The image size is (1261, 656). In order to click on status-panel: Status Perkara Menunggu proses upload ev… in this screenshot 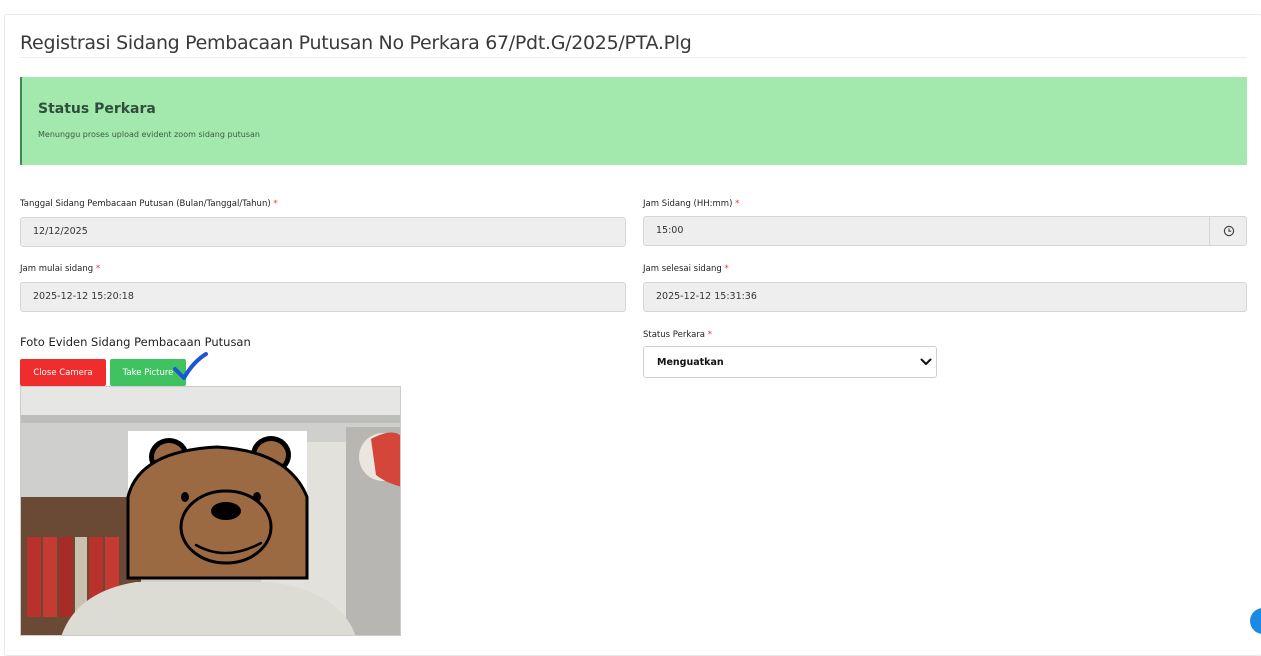, I will do `click(633, 121)`.